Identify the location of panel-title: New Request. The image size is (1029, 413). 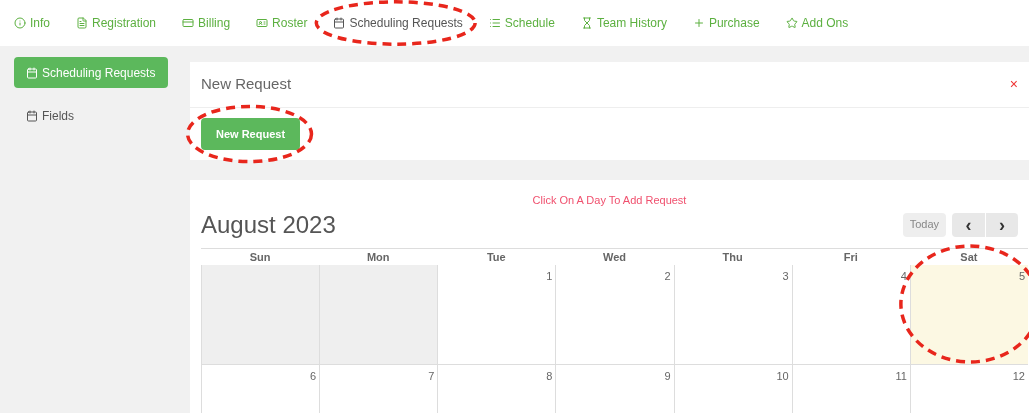
(246, 84).